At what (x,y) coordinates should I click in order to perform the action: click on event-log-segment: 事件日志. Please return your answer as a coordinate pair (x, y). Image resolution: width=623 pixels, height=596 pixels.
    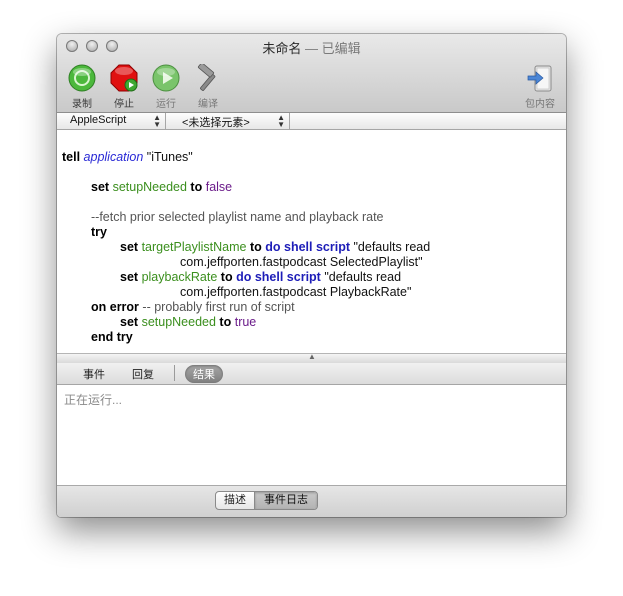
    Looking at the image, I should click on (286, 500).